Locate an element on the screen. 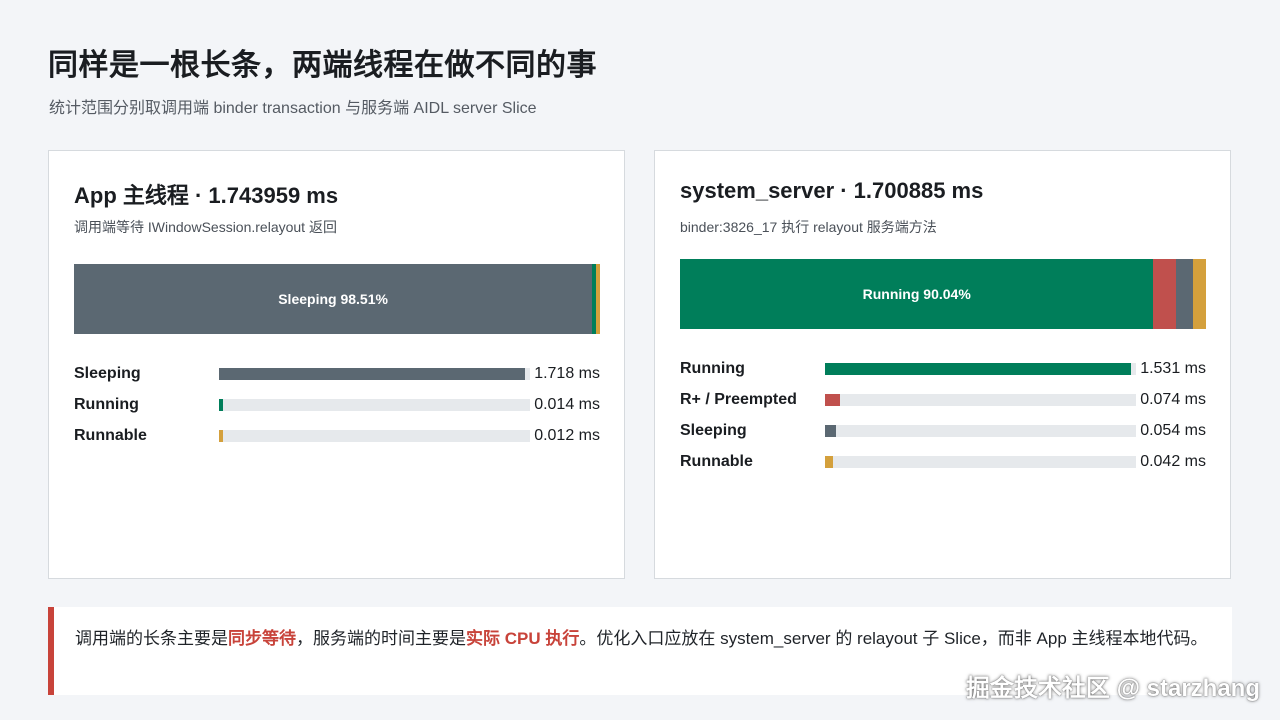 The height and width of the screenshot is (720, 1280). card-title: system_server · 1.700885 ms is located at coordinates (832, 190).